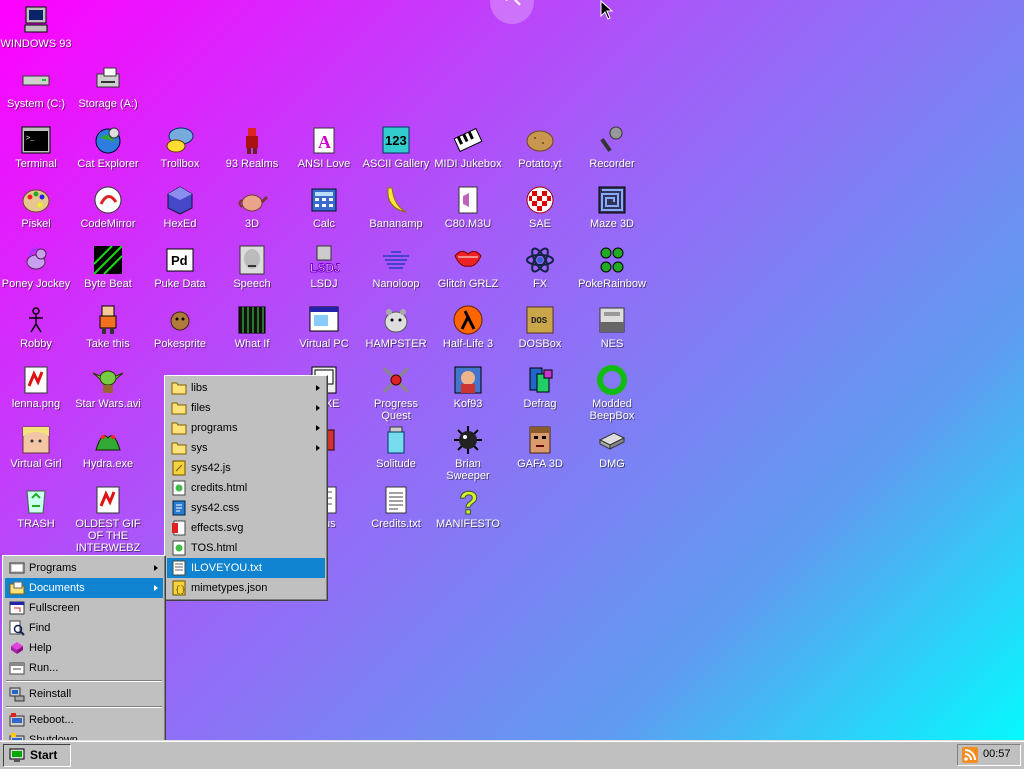 This screenshot has width=1024, height=769. What do you see at coordinates (17, 608) in the screenshot?
I see `fullscreen-icon` at bounding box center [17, 608].